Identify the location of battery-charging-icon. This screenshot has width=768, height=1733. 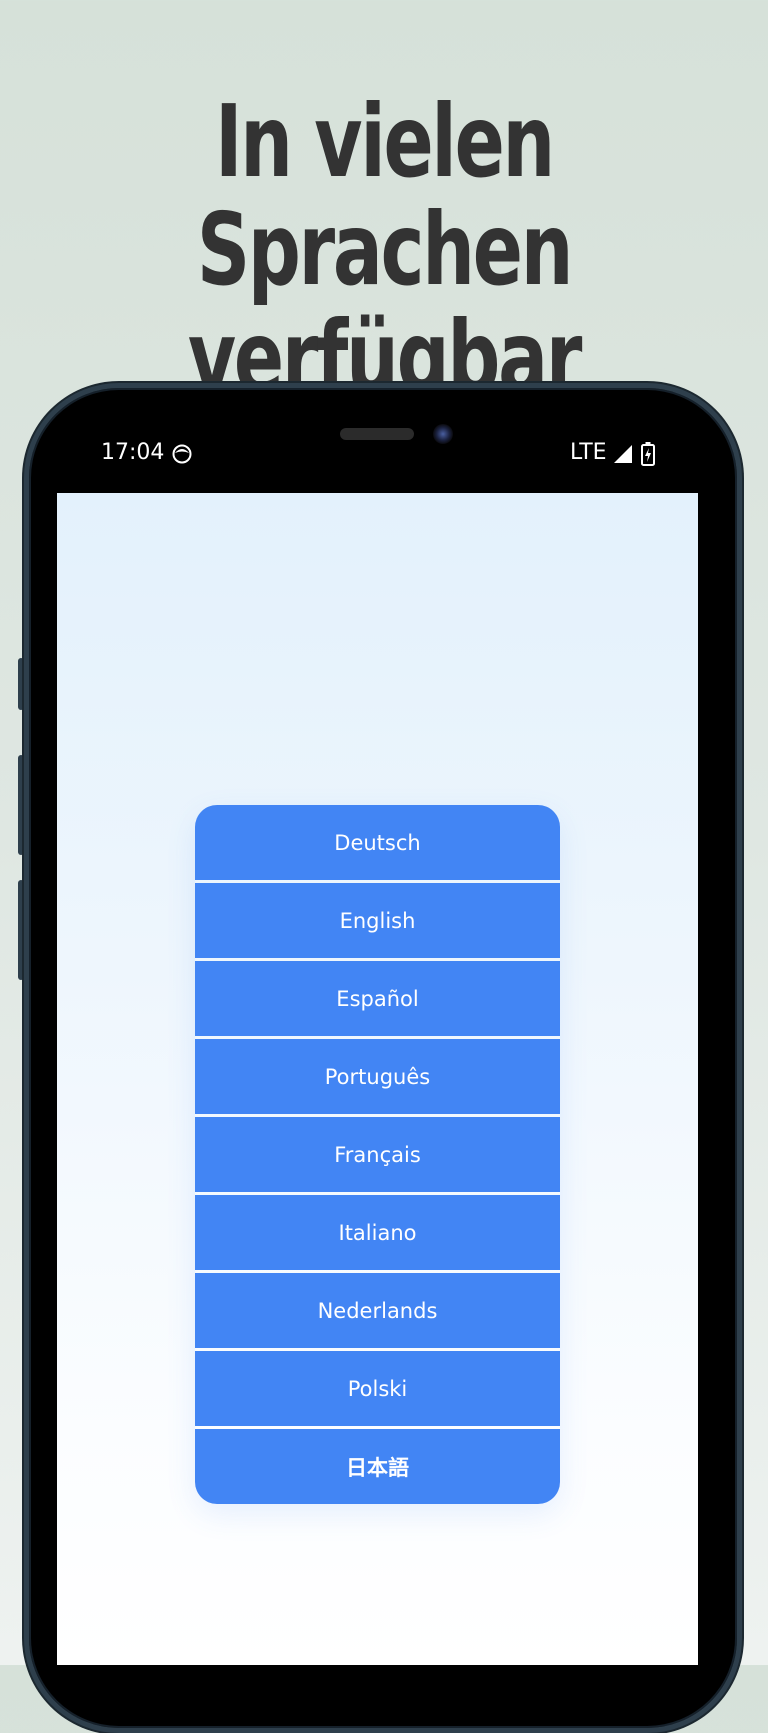
(648, 454).